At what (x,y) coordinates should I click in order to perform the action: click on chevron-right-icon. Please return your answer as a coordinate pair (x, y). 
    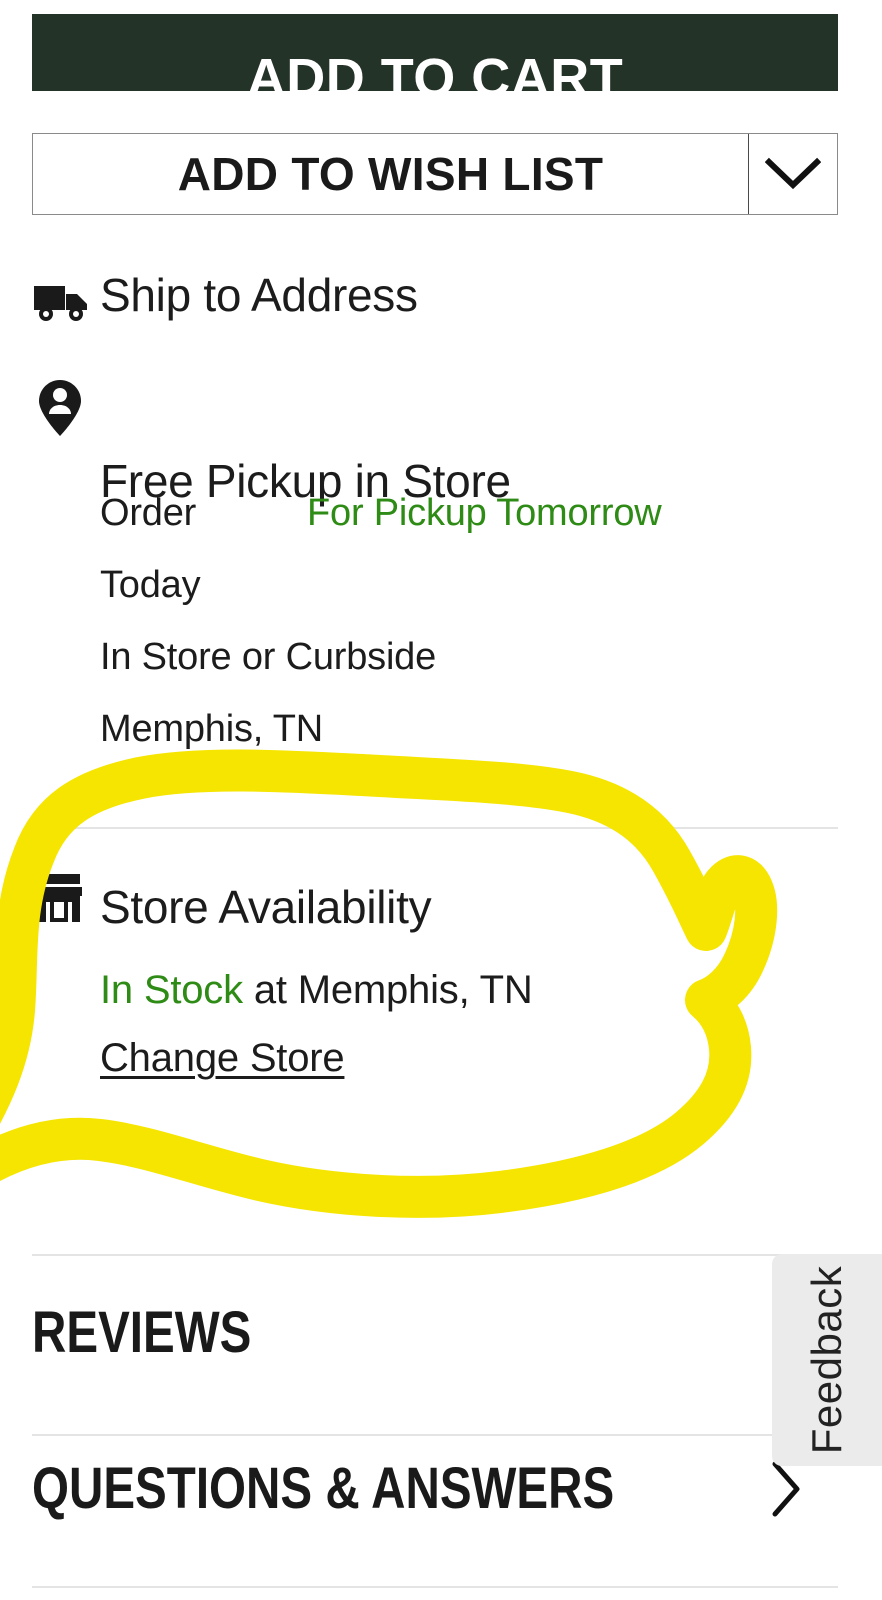
    Looking at the image, I should click on (786, 1489).